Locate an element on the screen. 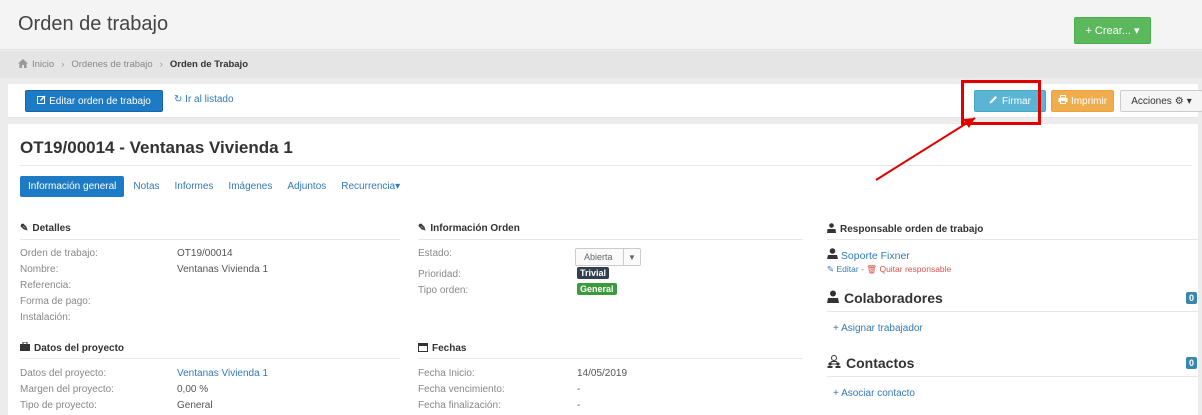  edit-order-label: Editar orden de trabajo is located at coordinates (100, 101).